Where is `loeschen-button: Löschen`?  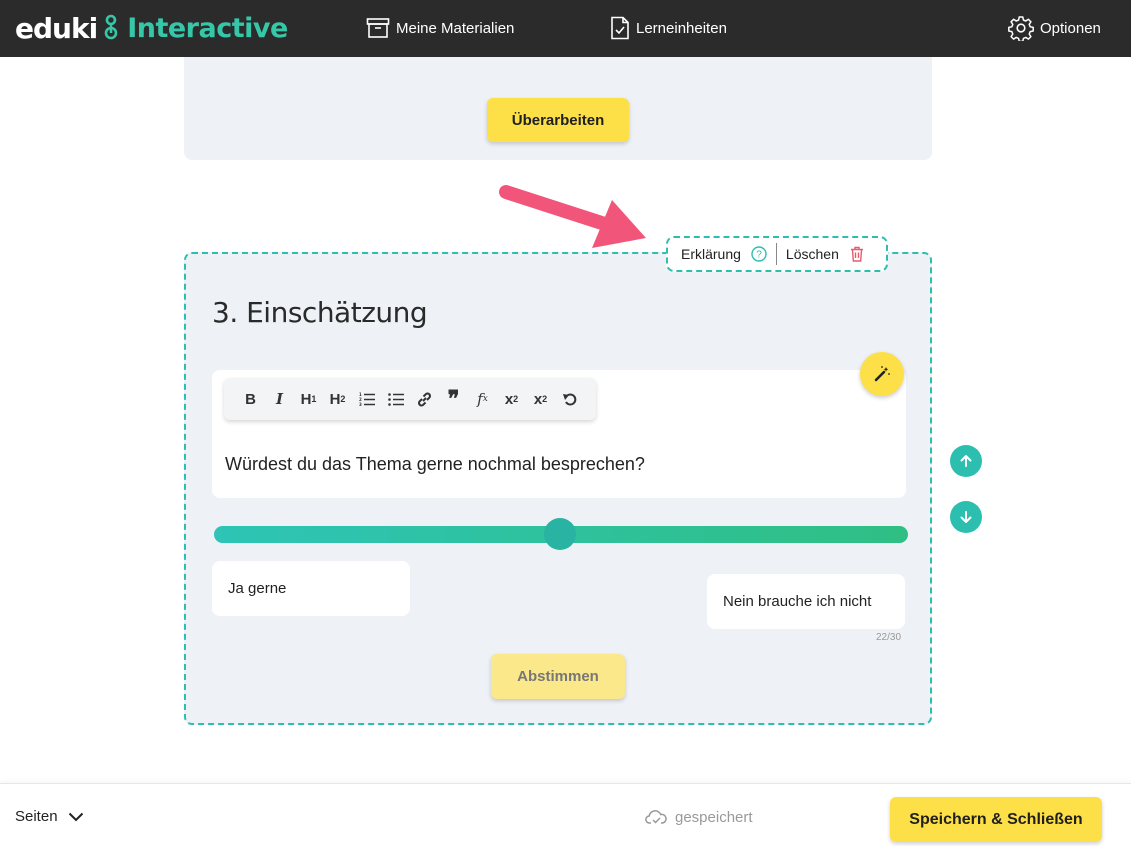
loeschen-button: Löschen is located at coordinates (825, 254).